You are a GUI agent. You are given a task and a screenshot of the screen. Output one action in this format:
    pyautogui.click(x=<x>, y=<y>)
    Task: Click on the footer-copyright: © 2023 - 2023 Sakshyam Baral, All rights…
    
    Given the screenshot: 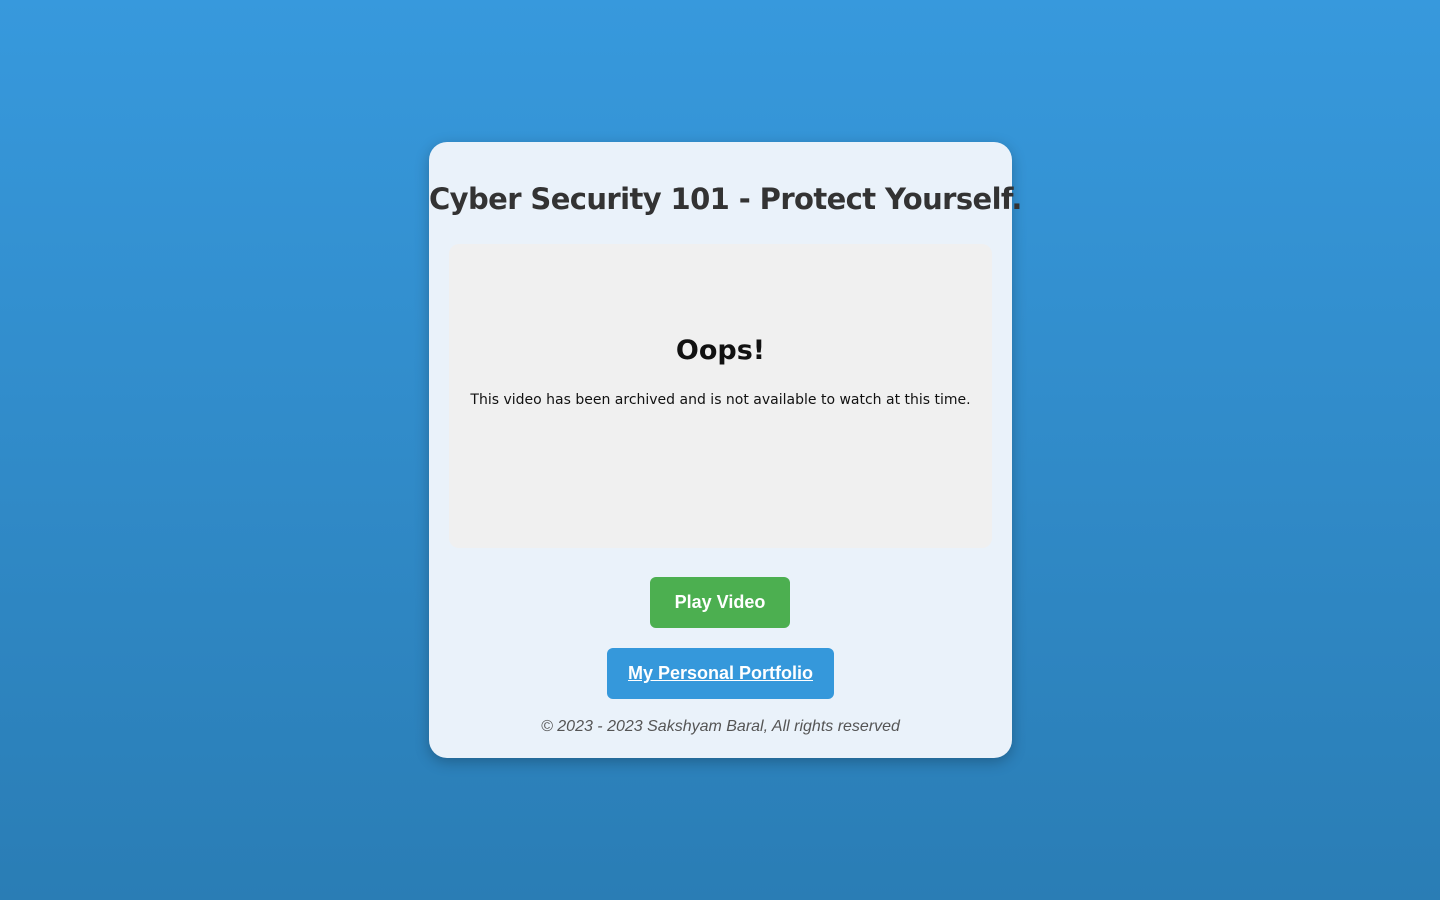 What is the action you would take?
    pyautogui.click(x=720, y=726)
    